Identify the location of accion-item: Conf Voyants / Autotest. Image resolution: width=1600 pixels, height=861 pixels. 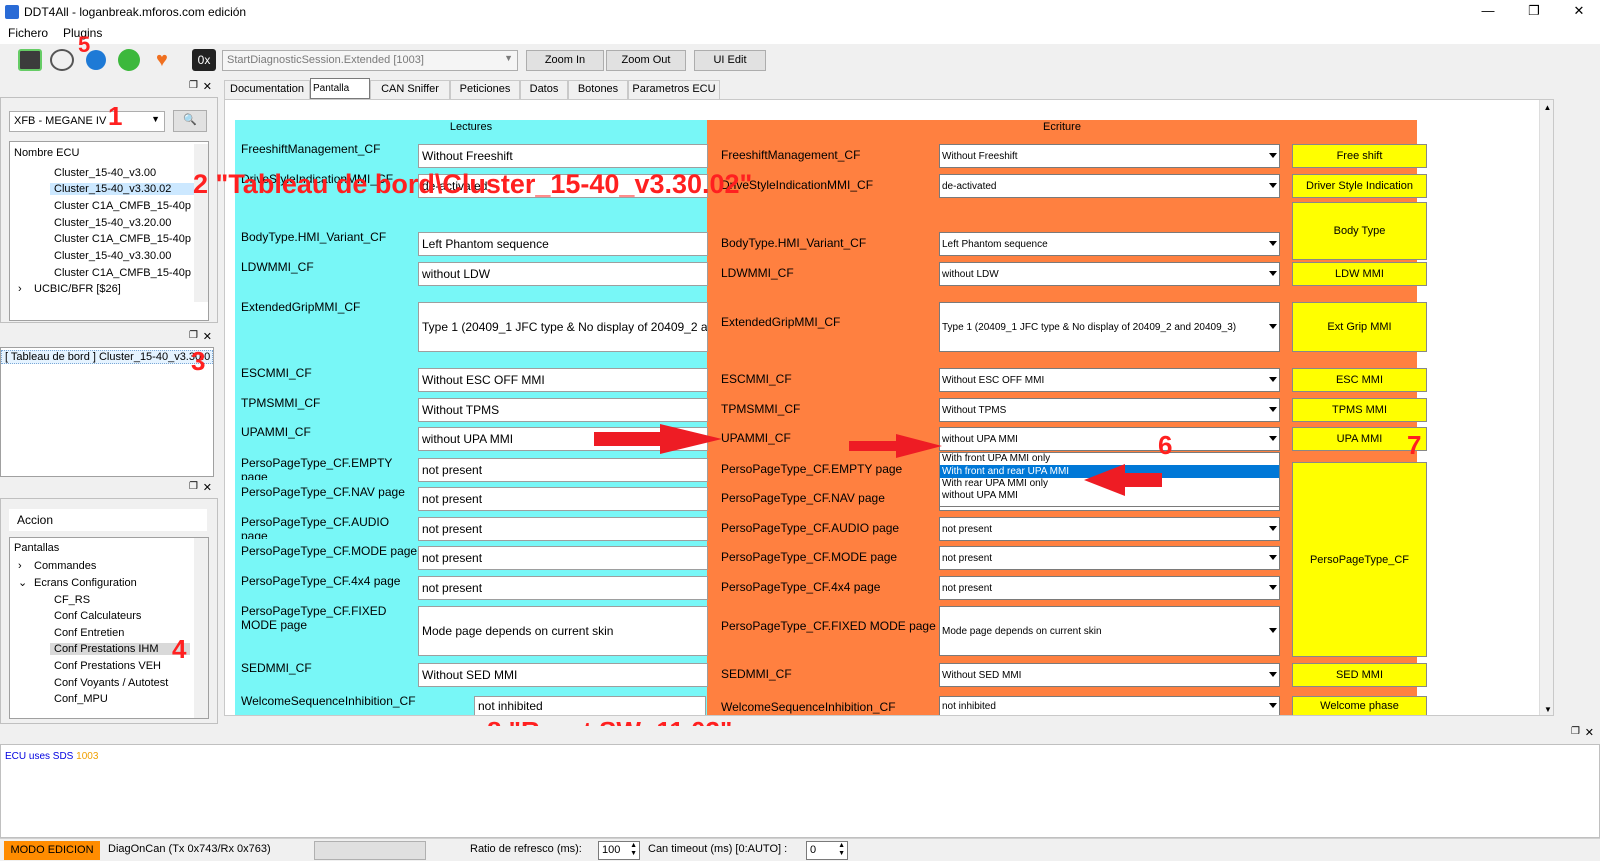
(111, 683).